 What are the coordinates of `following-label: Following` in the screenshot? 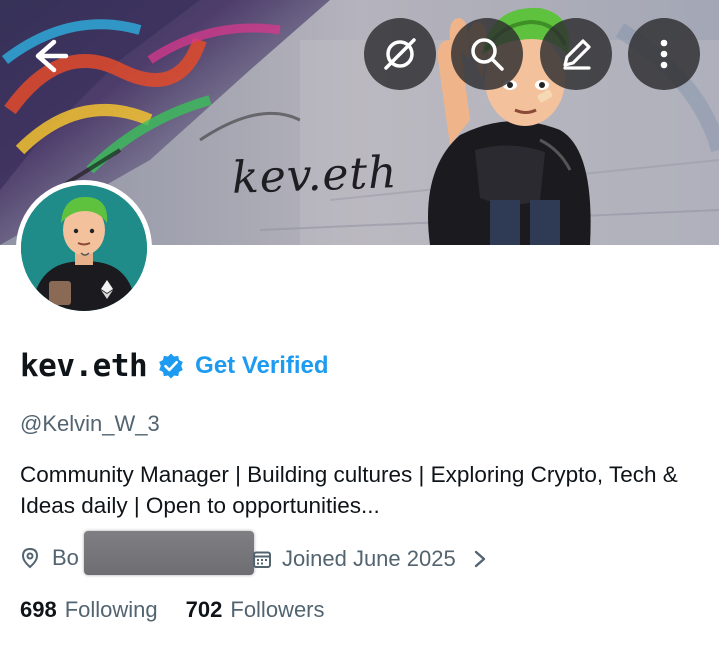 It's located at (111, 609).